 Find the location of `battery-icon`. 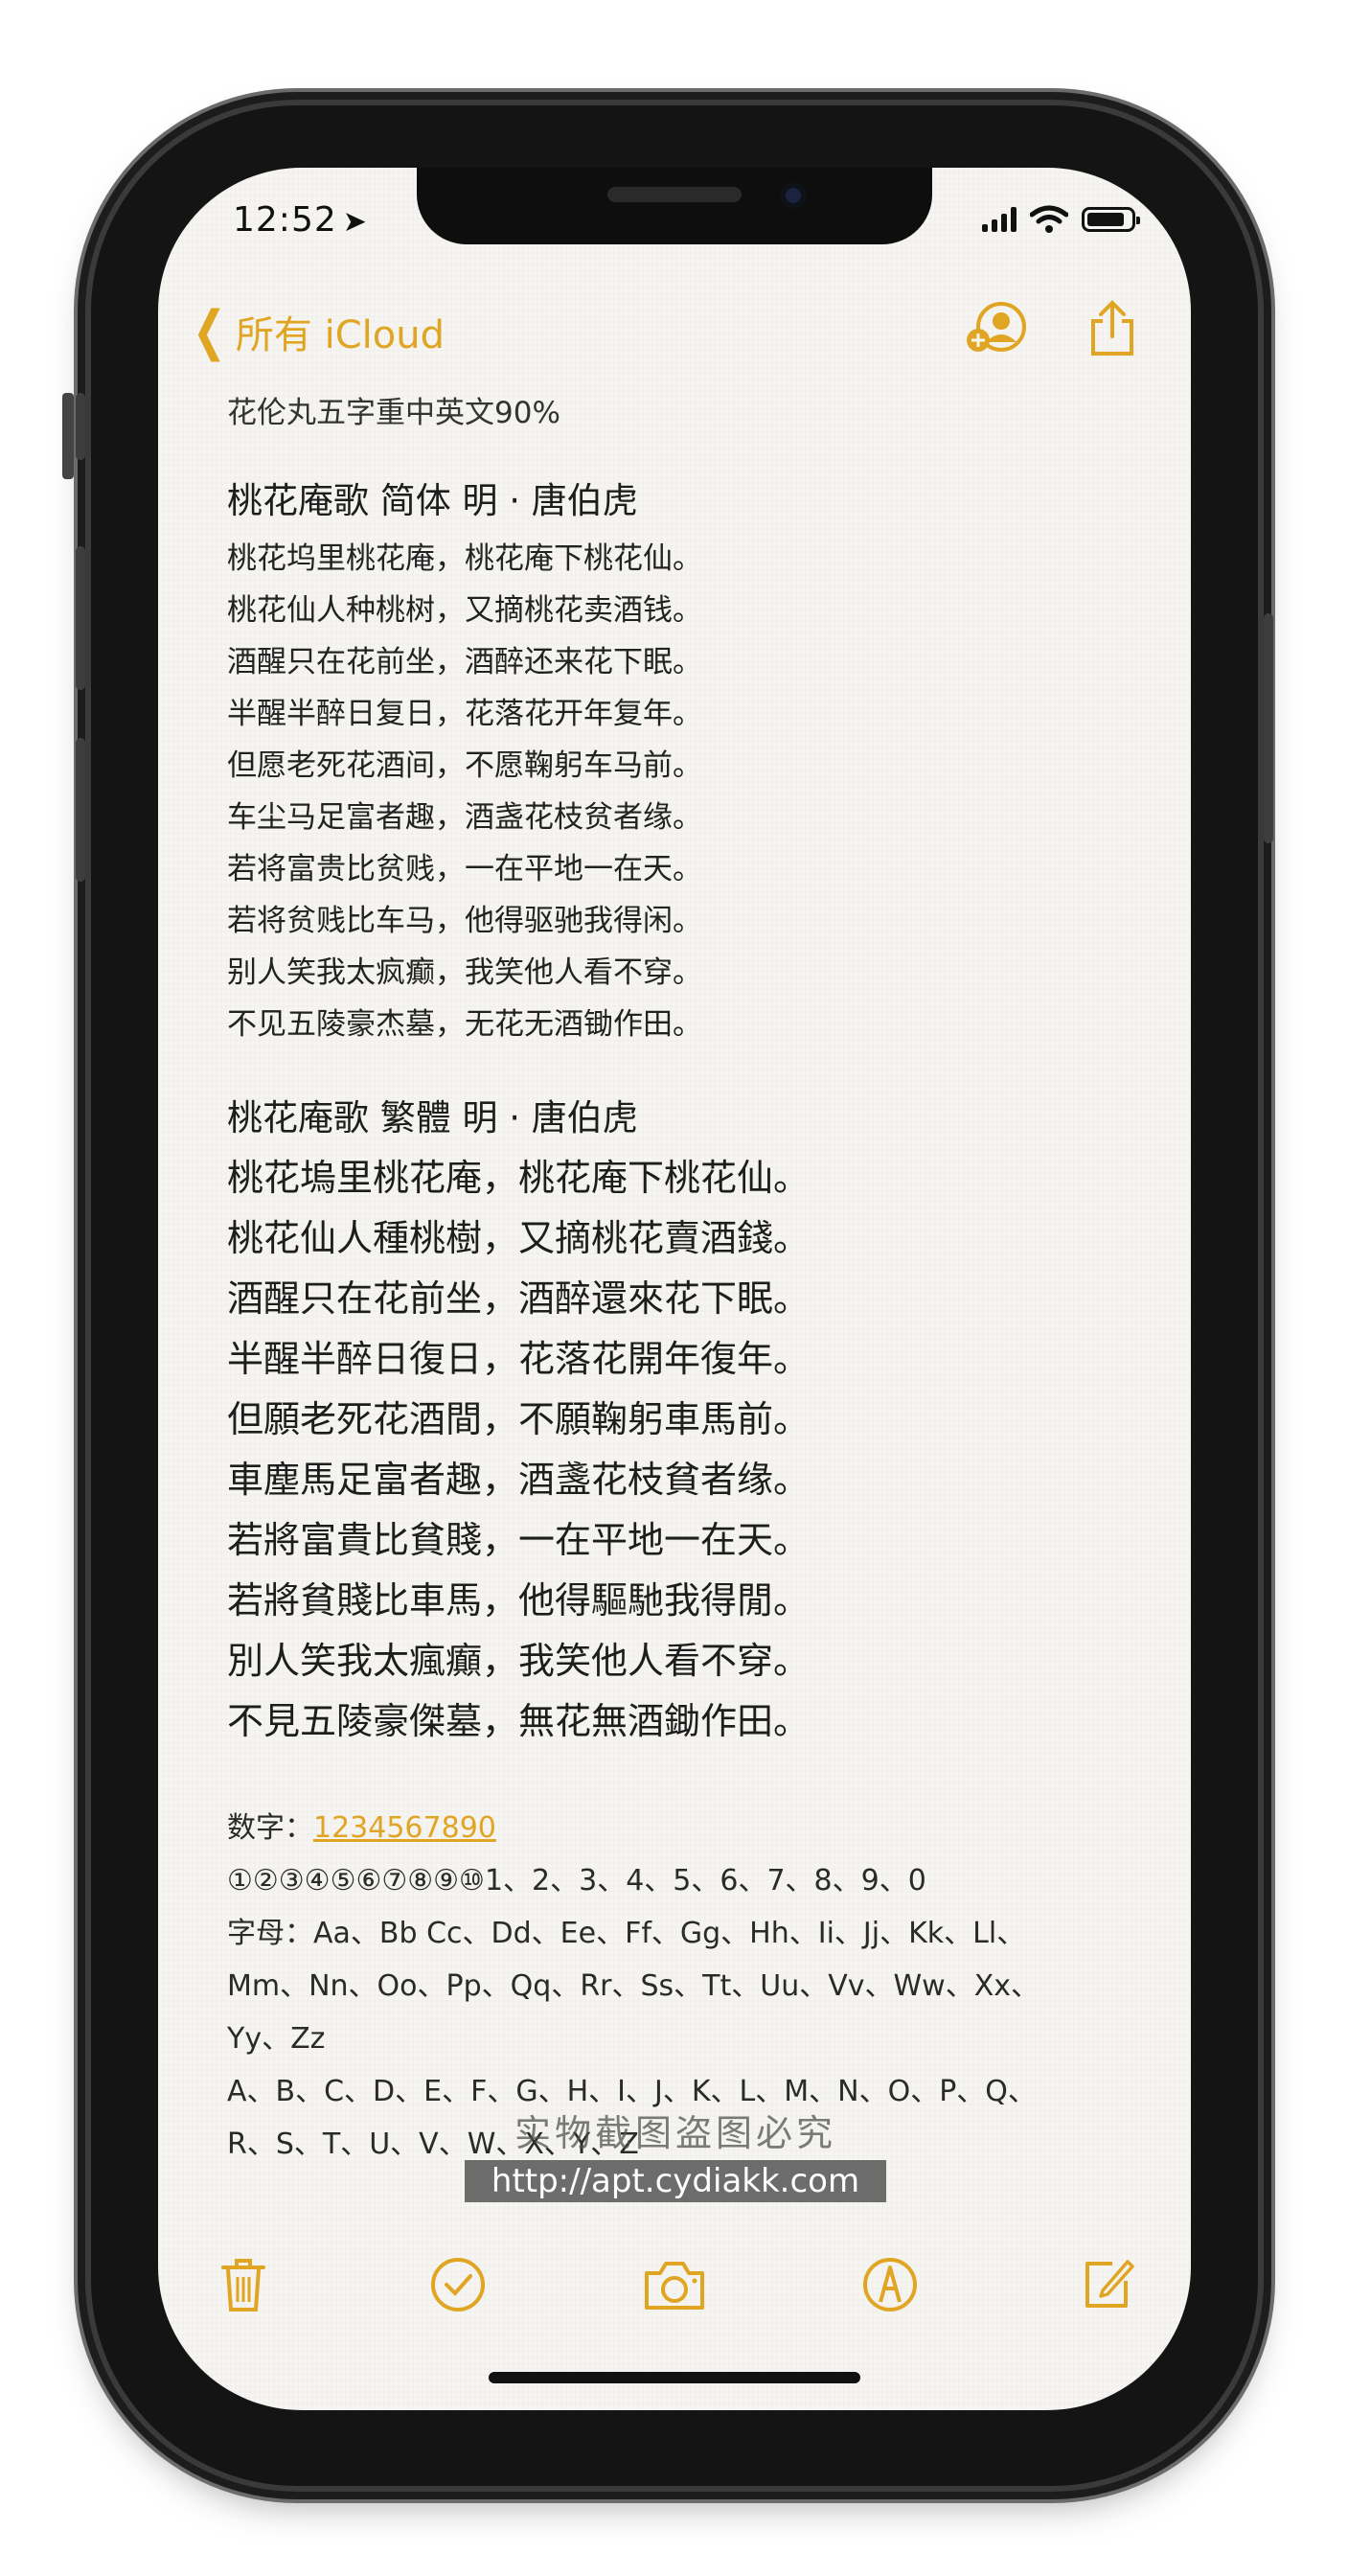

battery-icon is located at coordinates (1111, 219).